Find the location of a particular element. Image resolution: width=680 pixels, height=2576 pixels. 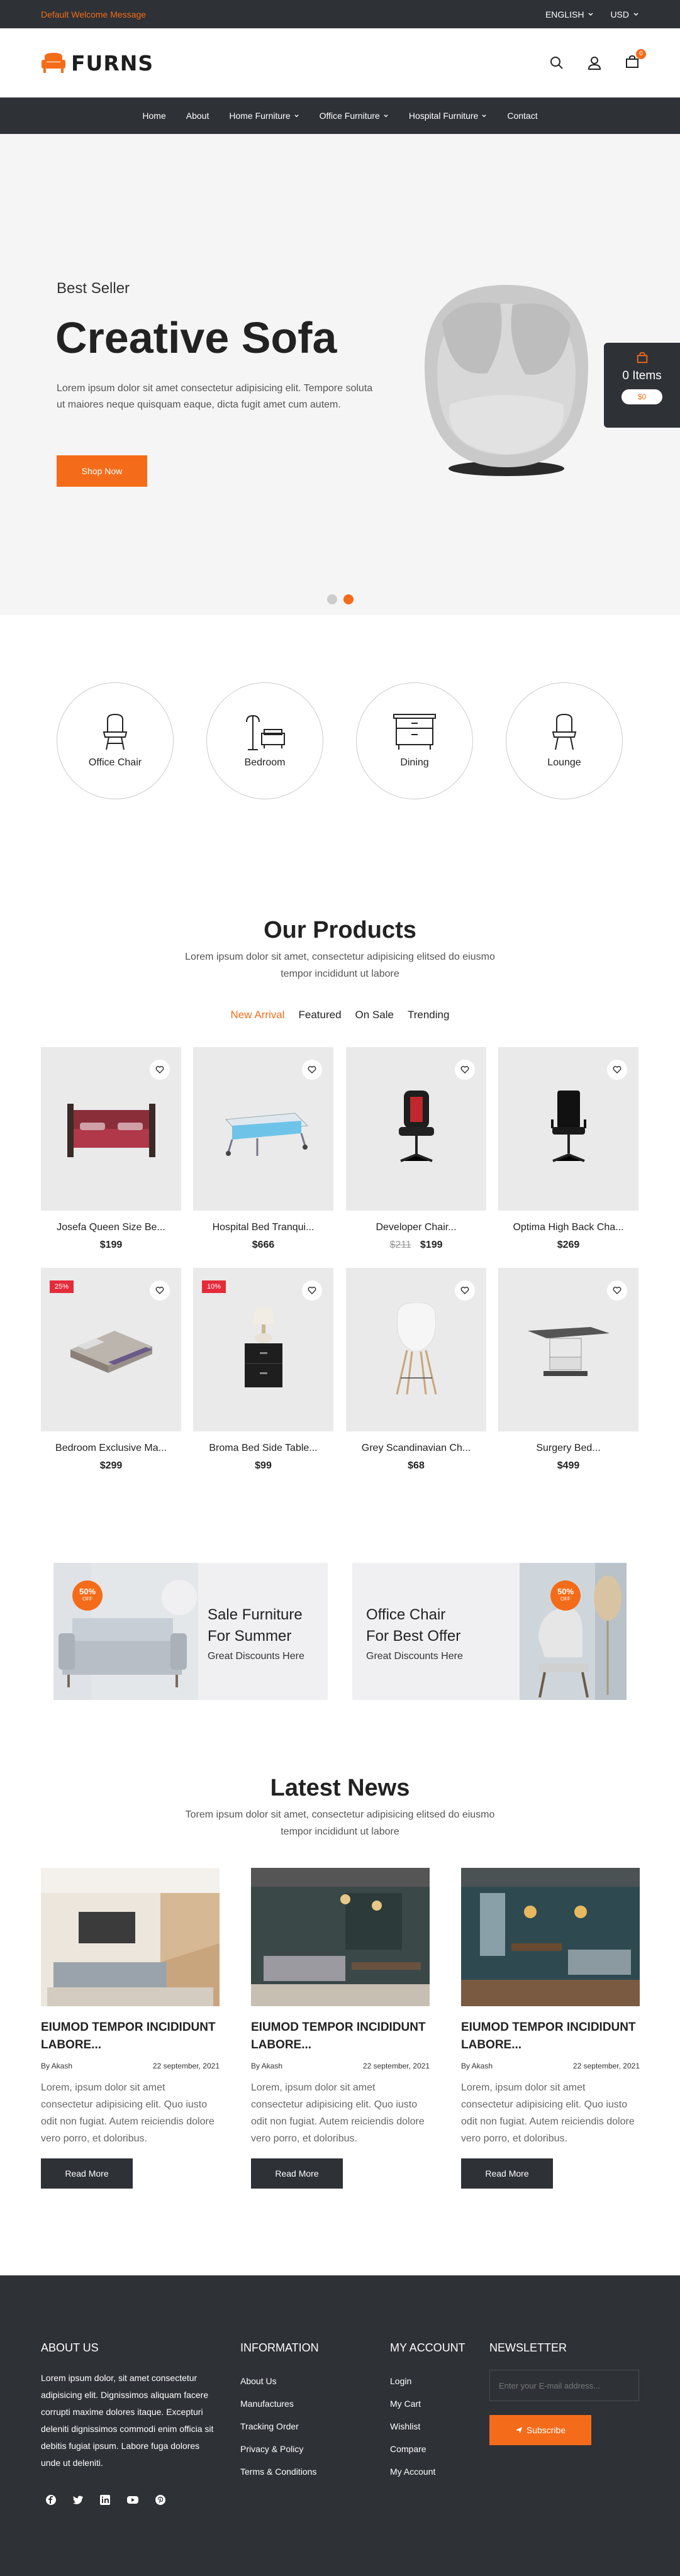

category-dining: Dining is located at coordinates (415, 740).